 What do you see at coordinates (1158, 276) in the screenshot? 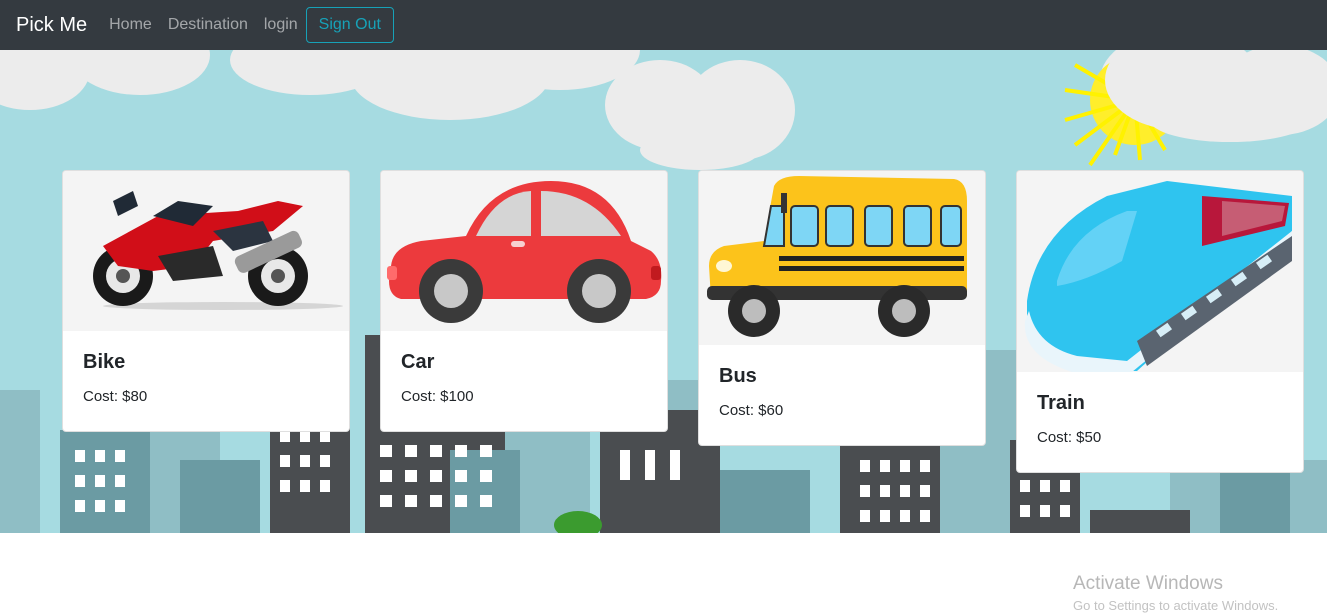
I see `bullet-train-icon` at bounding box center [1158, 276].